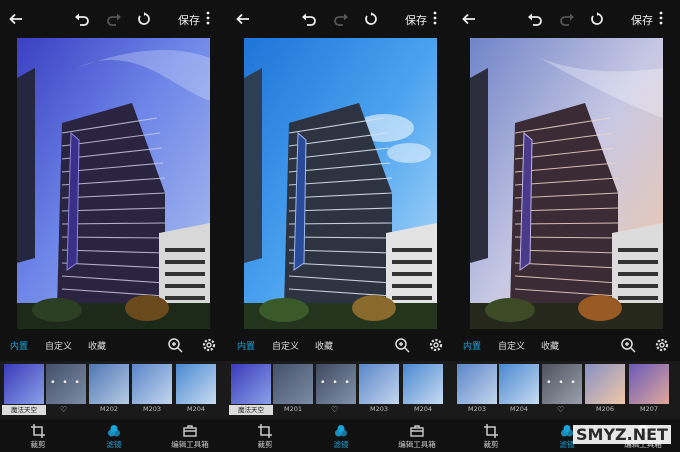 The image size is (680, 452). What do you see at coordinates (622, 434) in the screenshot?
I see `site-watermark: SMYZ.NET` at bounding box center [622, 434].